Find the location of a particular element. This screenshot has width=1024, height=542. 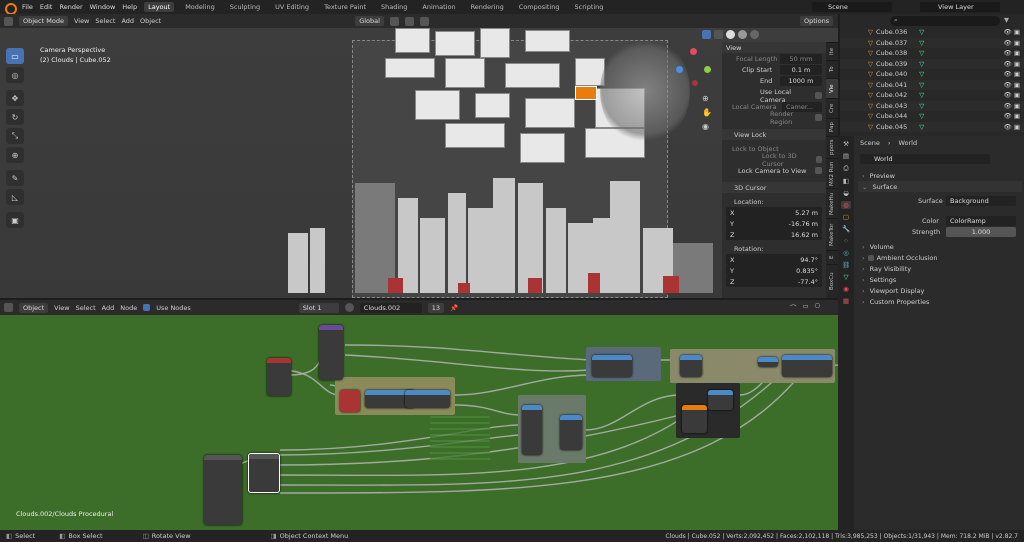

outliner-row: ▽ Cube.037 ▽ 👁 ▣ is located at coordinates (932, 42).